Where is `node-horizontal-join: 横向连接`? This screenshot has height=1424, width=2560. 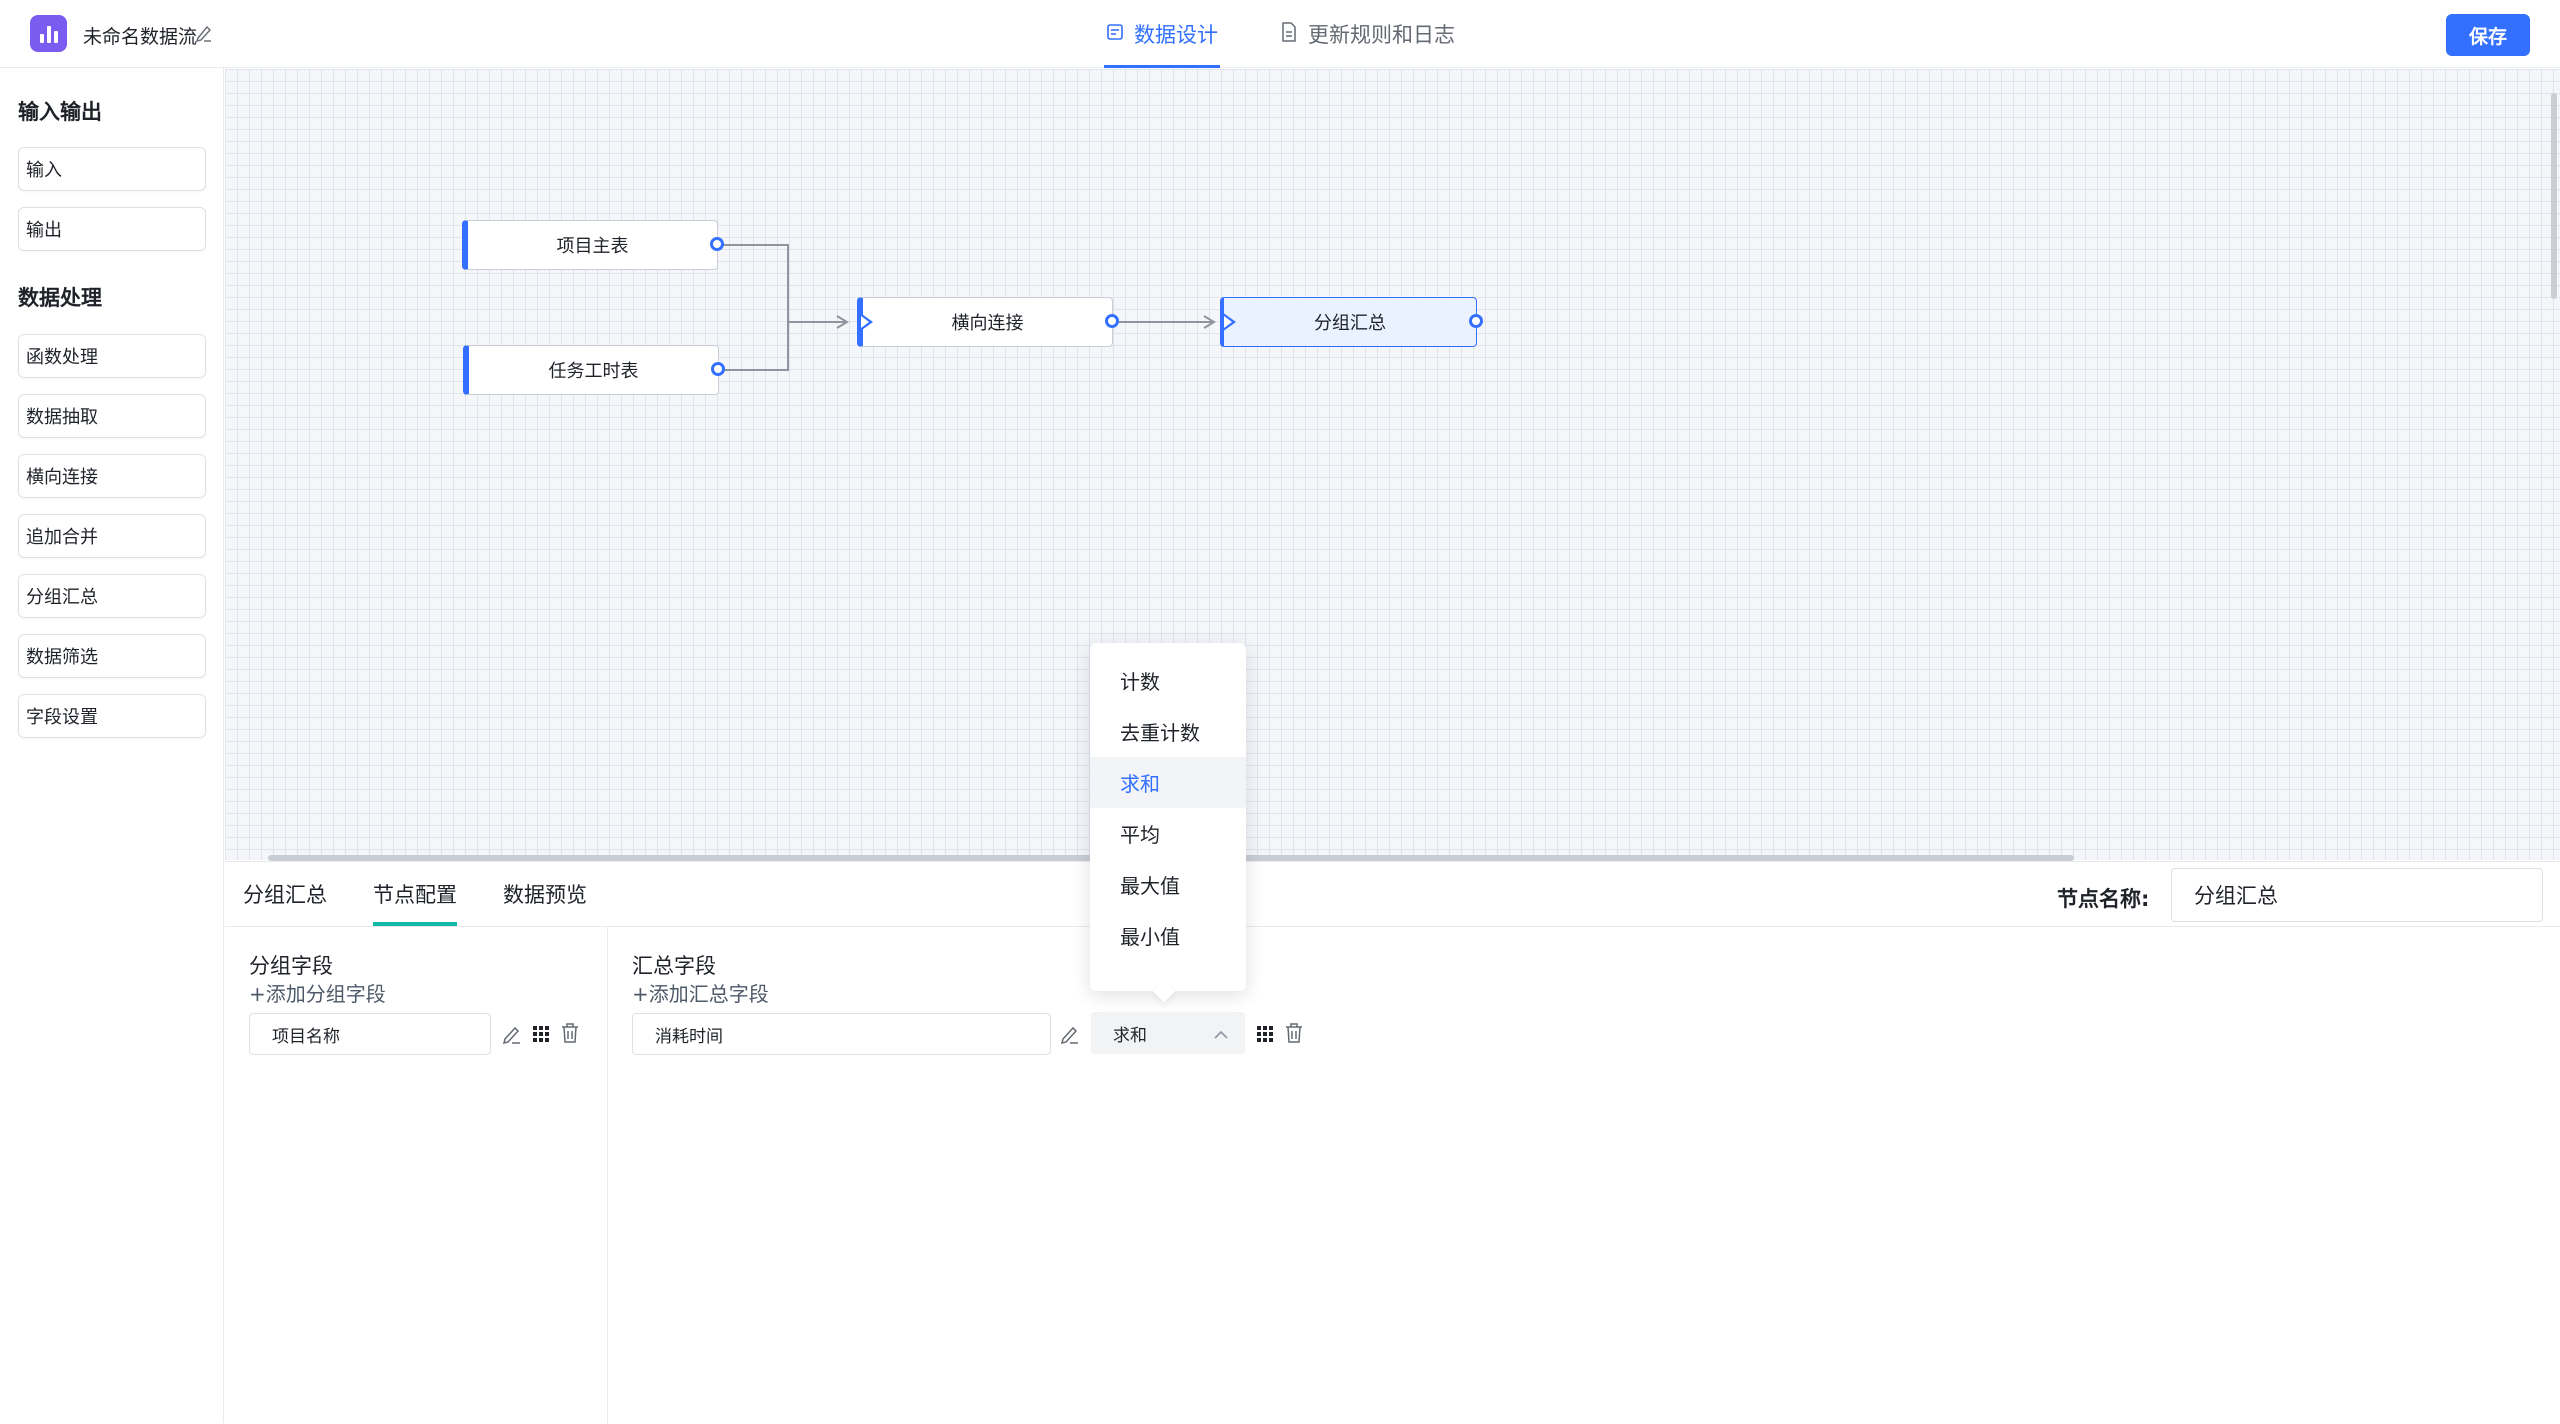
node-horizontal-join: 横向连接 is located at coordinates (988, 322).